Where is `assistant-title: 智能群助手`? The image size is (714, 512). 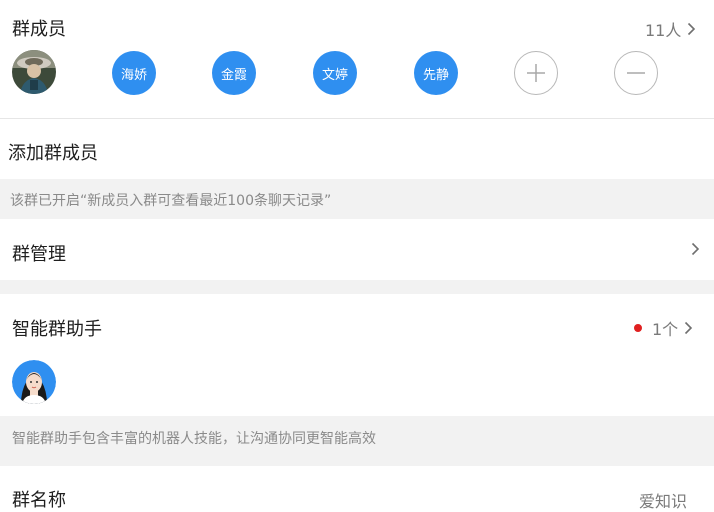 assistant-title: 智能群助手 is located at coordinates (57, 329).